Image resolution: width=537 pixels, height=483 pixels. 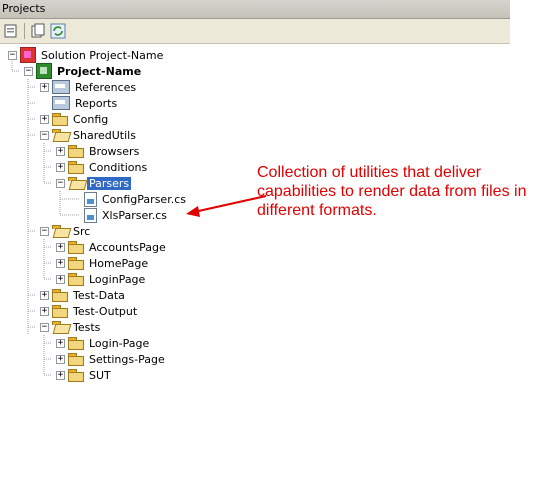 I want to click on tree-item-label: Conditions, so click(x=118, y=167).